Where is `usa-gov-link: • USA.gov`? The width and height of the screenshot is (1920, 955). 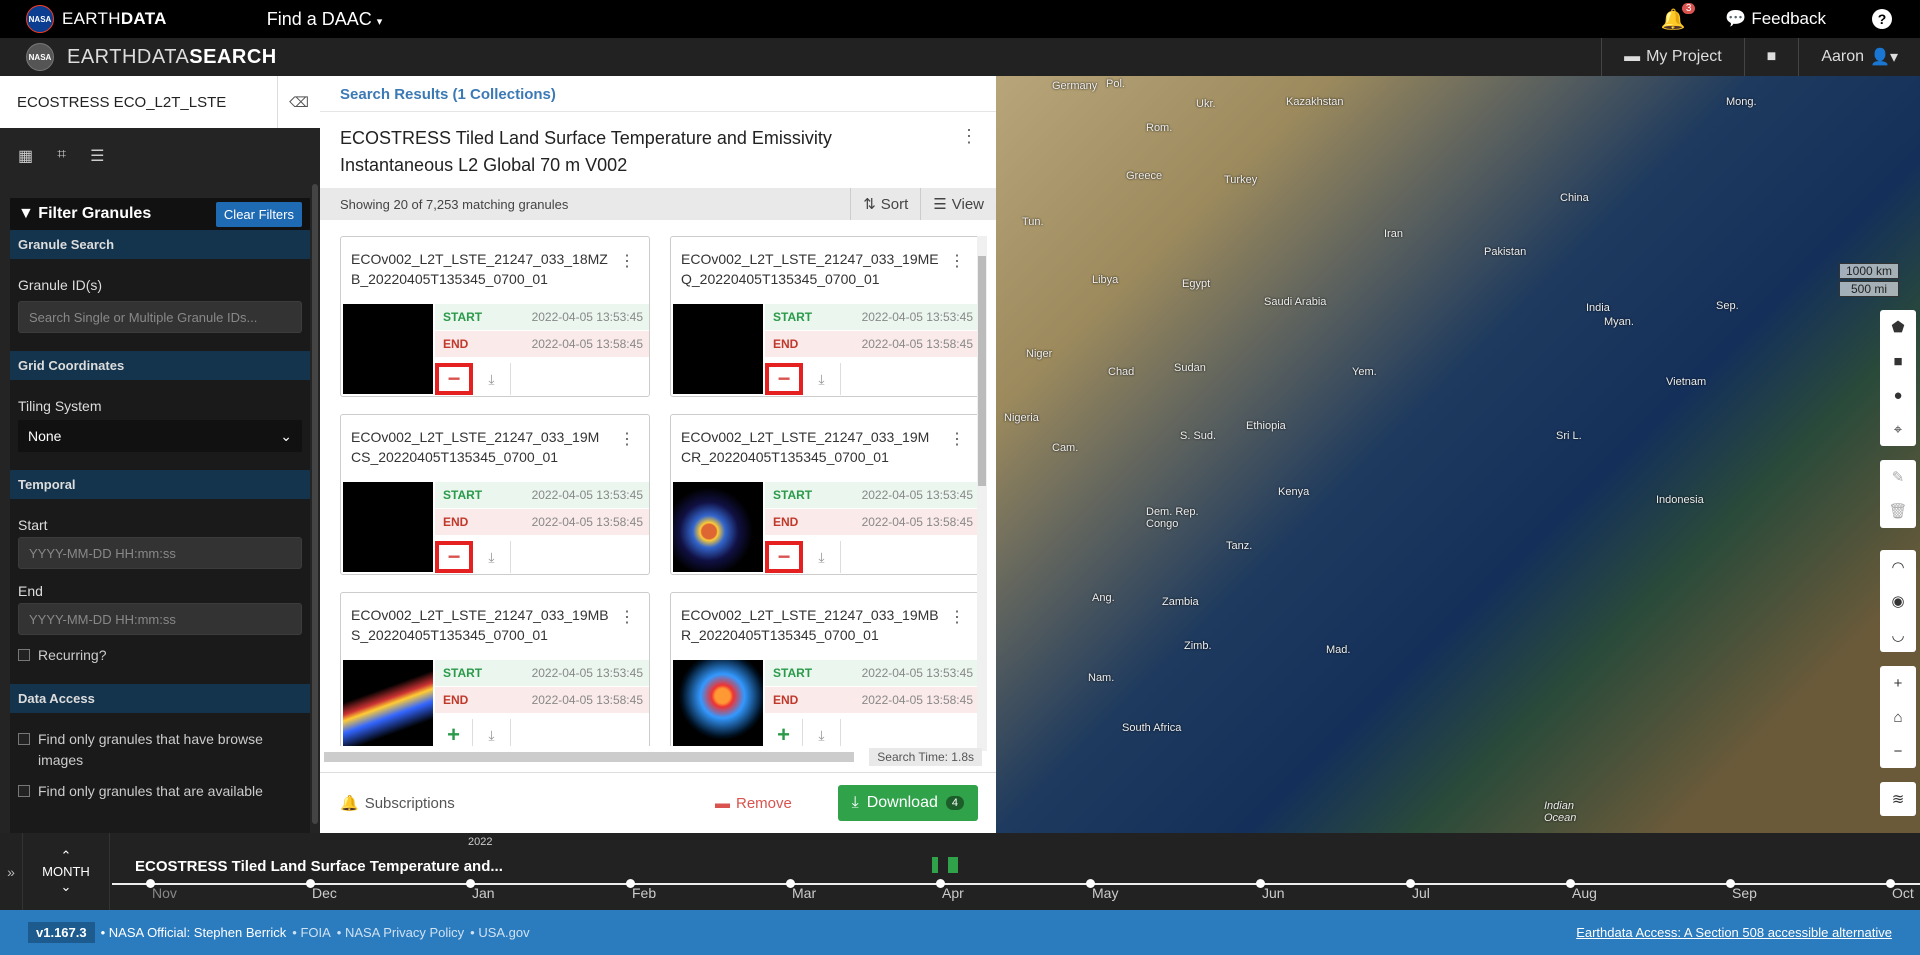 usa-gov-link: • USA.gov is located at coordinates (499, 932).